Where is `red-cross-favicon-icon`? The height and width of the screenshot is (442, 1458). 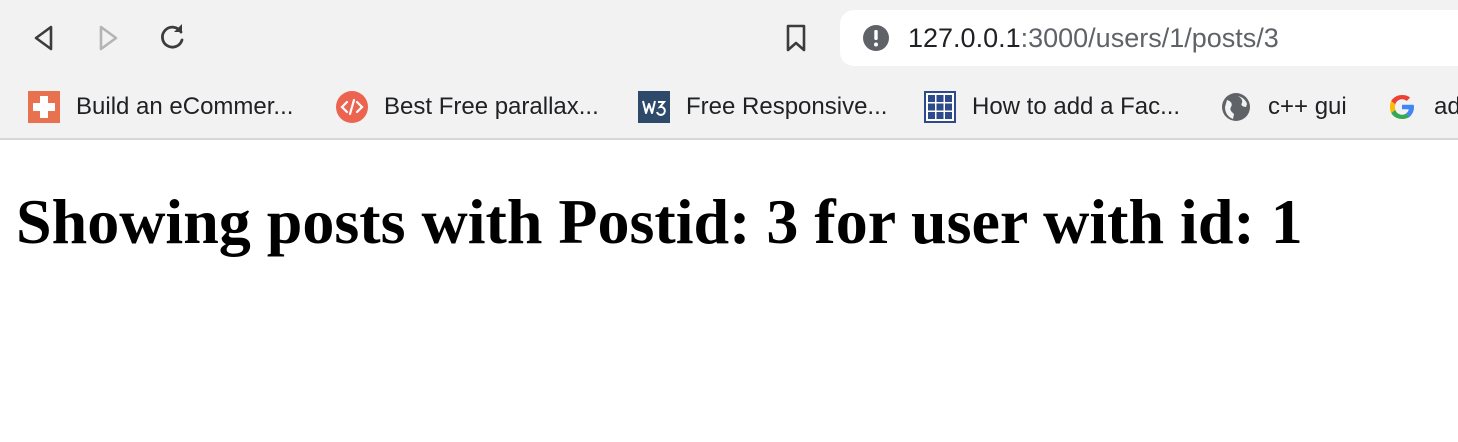
red-cross-favicon-icon is located at coordinates (44, 107).